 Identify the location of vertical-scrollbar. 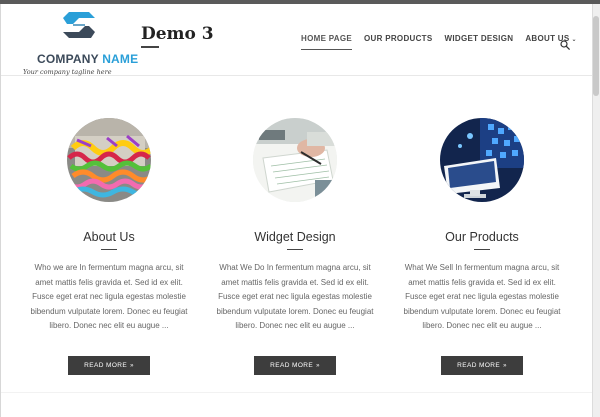
(596, 210).